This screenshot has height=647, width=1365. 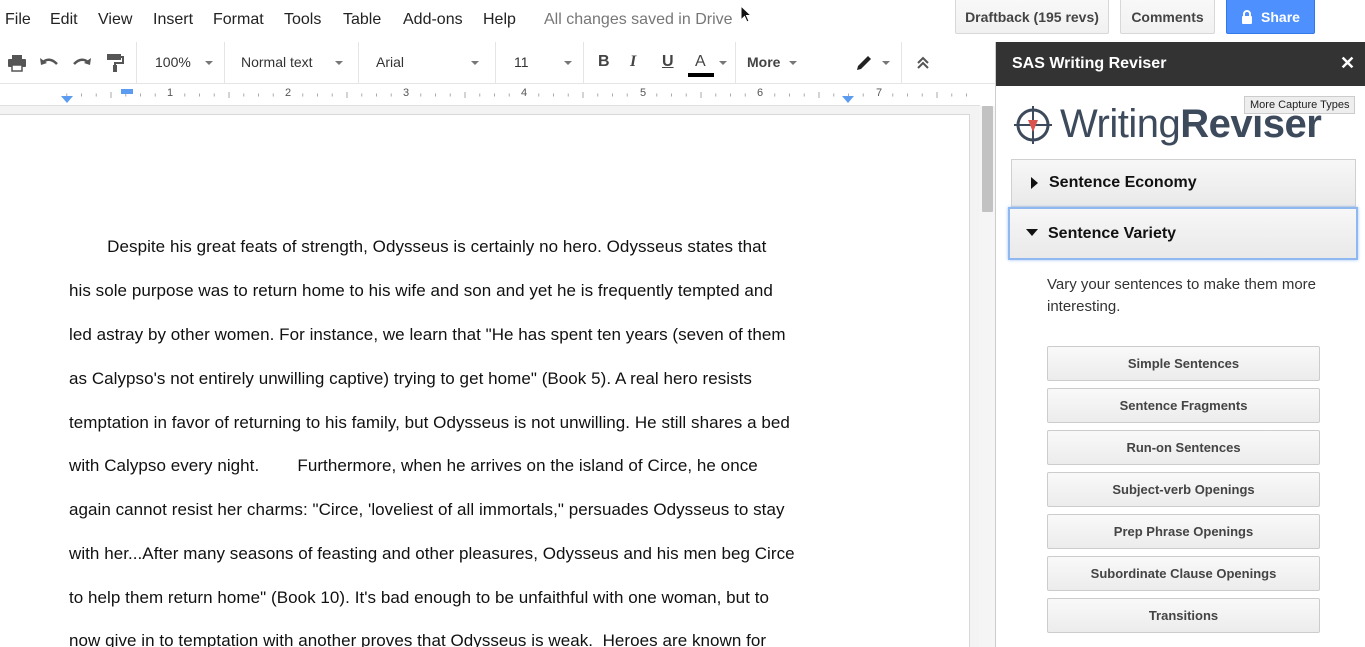 I want to click on ruler-ticks, so click(x=516, y=95).